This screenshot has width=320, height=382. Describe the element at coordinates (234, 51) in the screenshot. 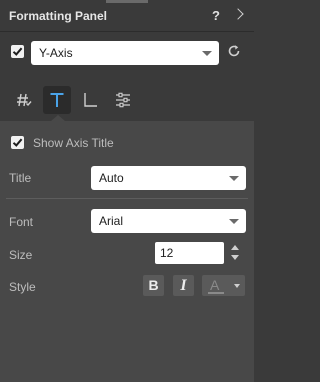

I see `reset-icon` at that location.